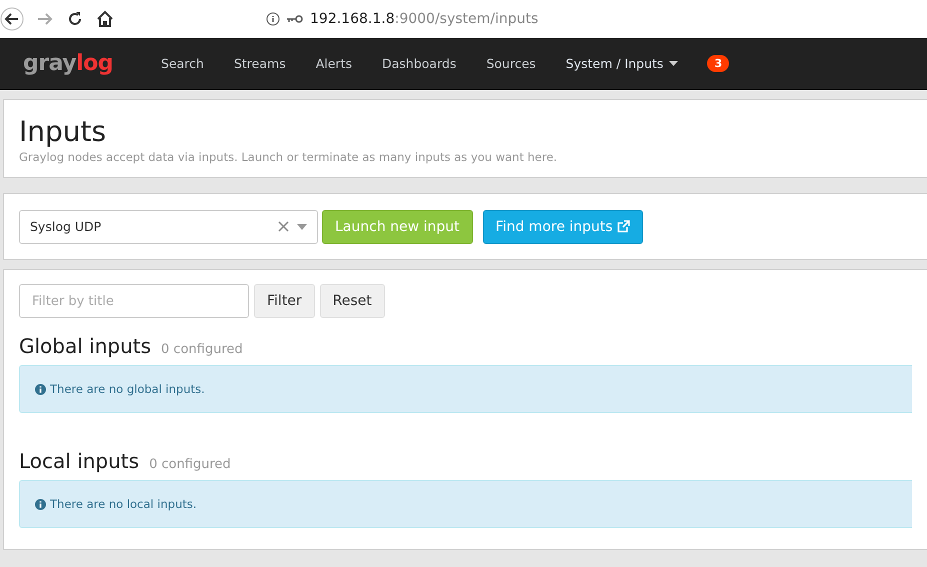 The height and width of the screenshot is (567, 927). What do you see at coordinates (12, 19) in the screenshot?
I see `back-icon` at bounding box center [12, 19].